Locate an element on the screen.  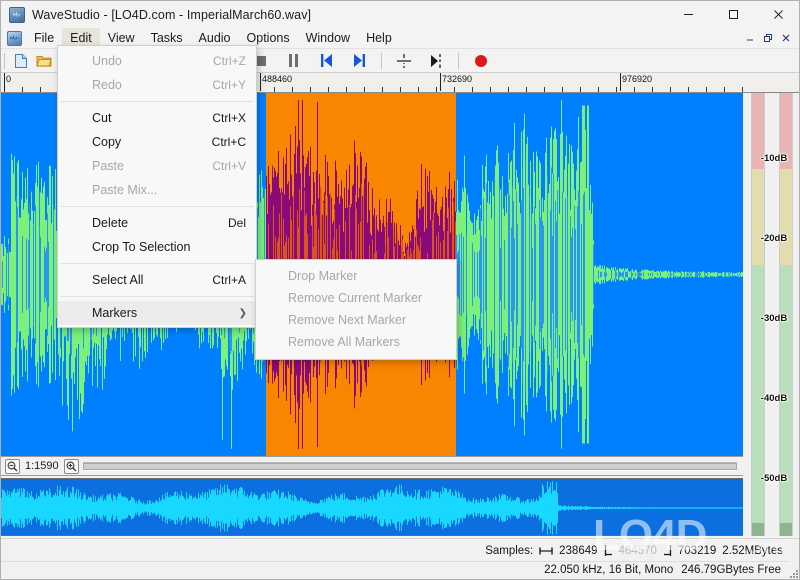
skip-end-icon is located at coordinates (359, 61).